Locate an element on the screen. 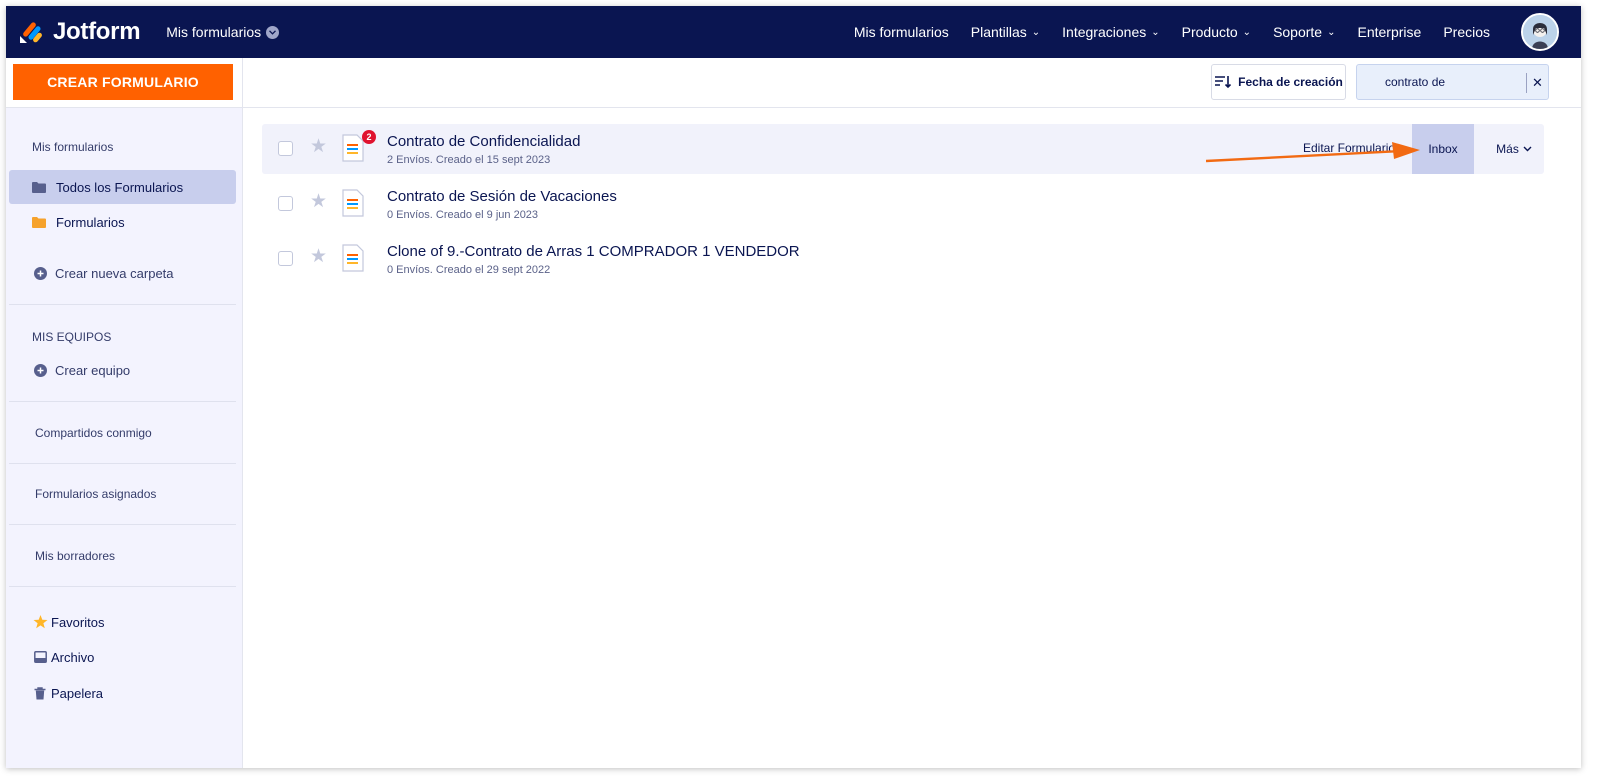 The image size is (1600, 780). sidebar-item-shared: Compartidos conmigo is located at coordinates (93, 433).